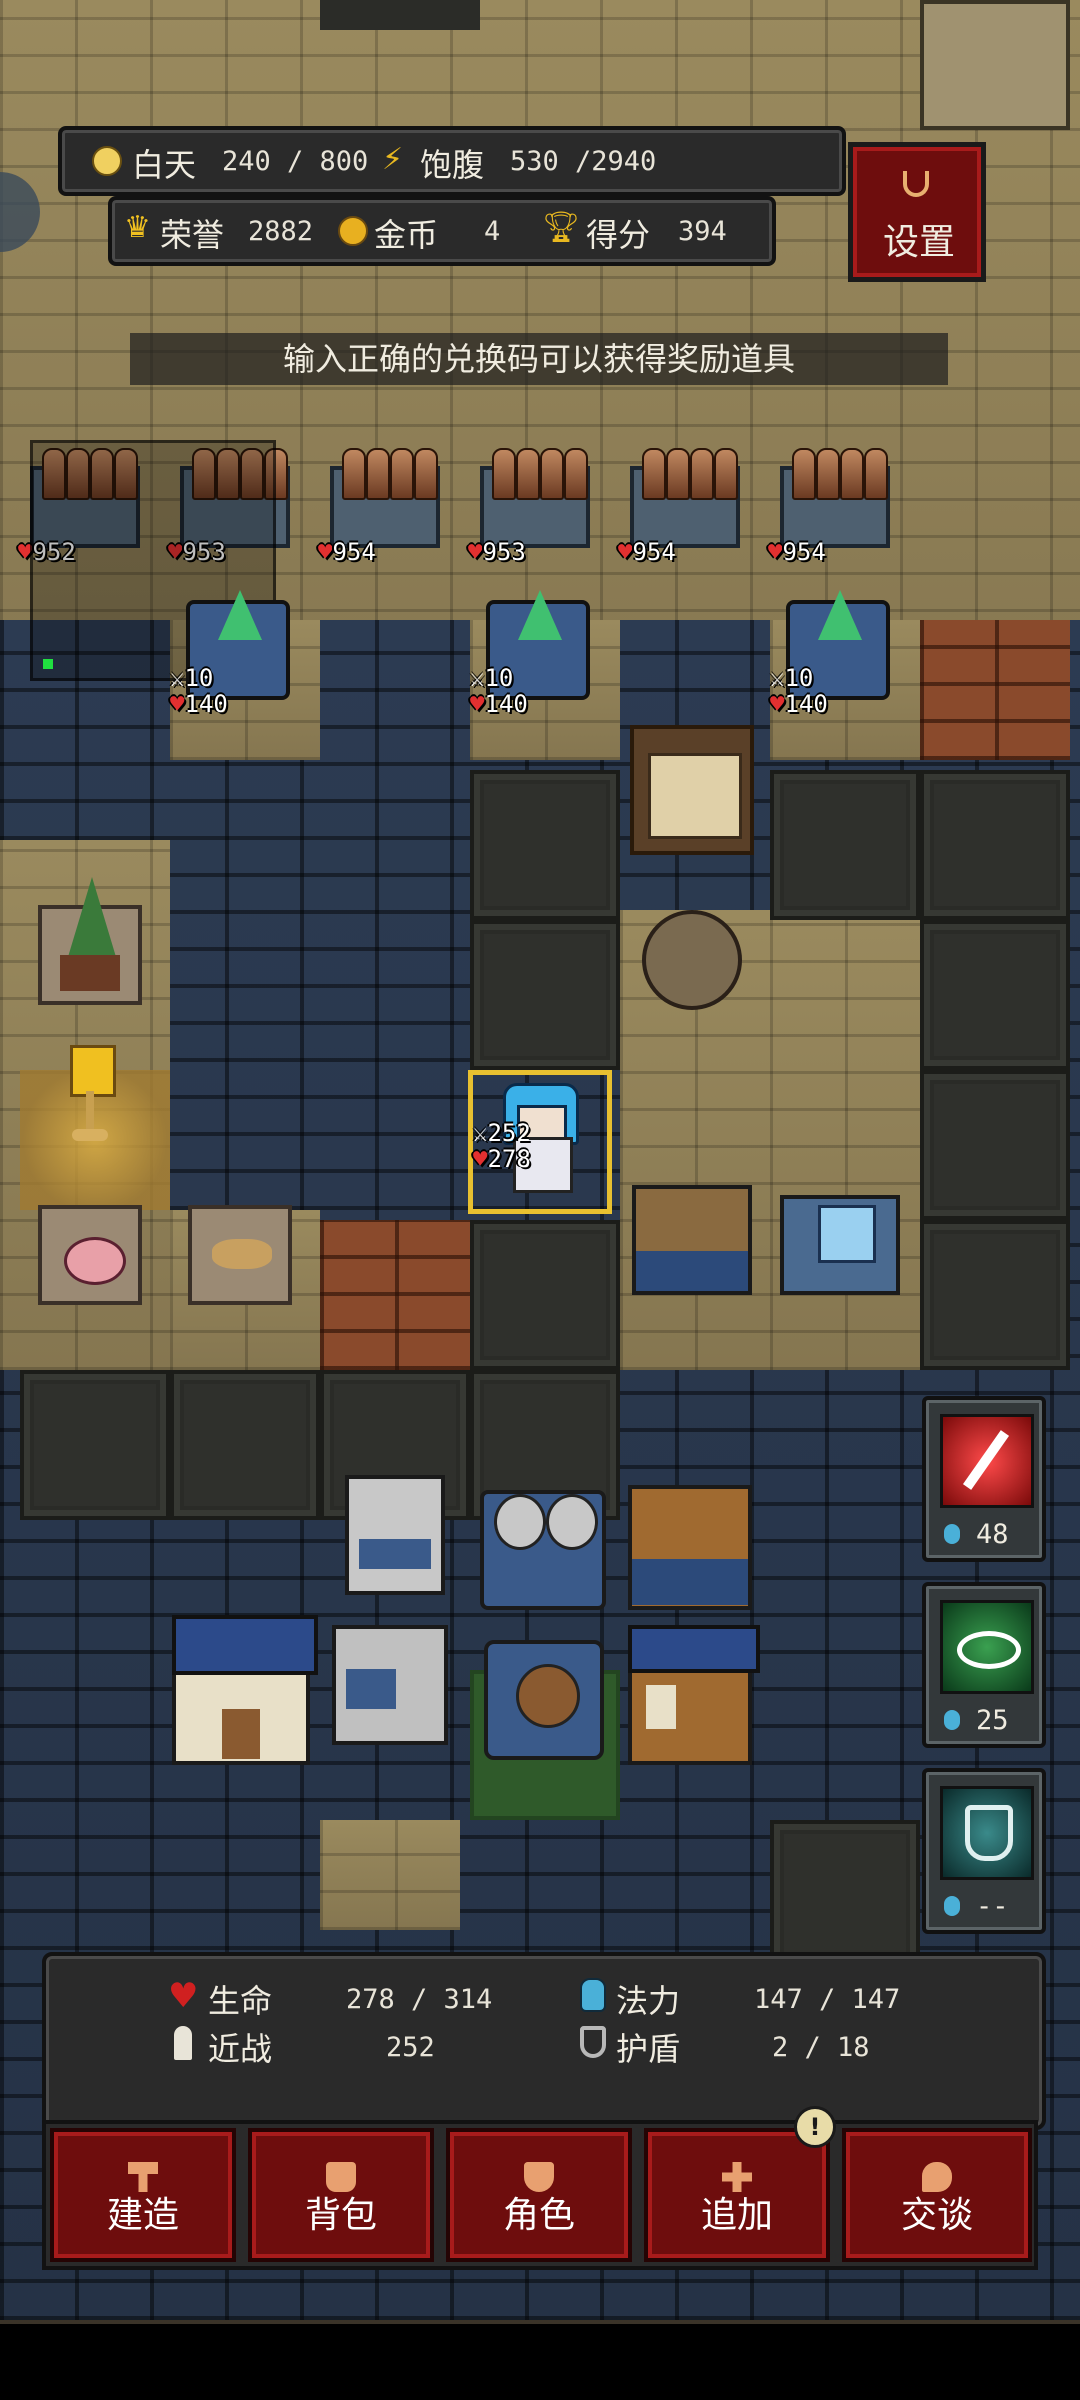  Describe the element at coordinates (502, 1133) in the screenshot. I see `player-atk: ⚔252` at that location.